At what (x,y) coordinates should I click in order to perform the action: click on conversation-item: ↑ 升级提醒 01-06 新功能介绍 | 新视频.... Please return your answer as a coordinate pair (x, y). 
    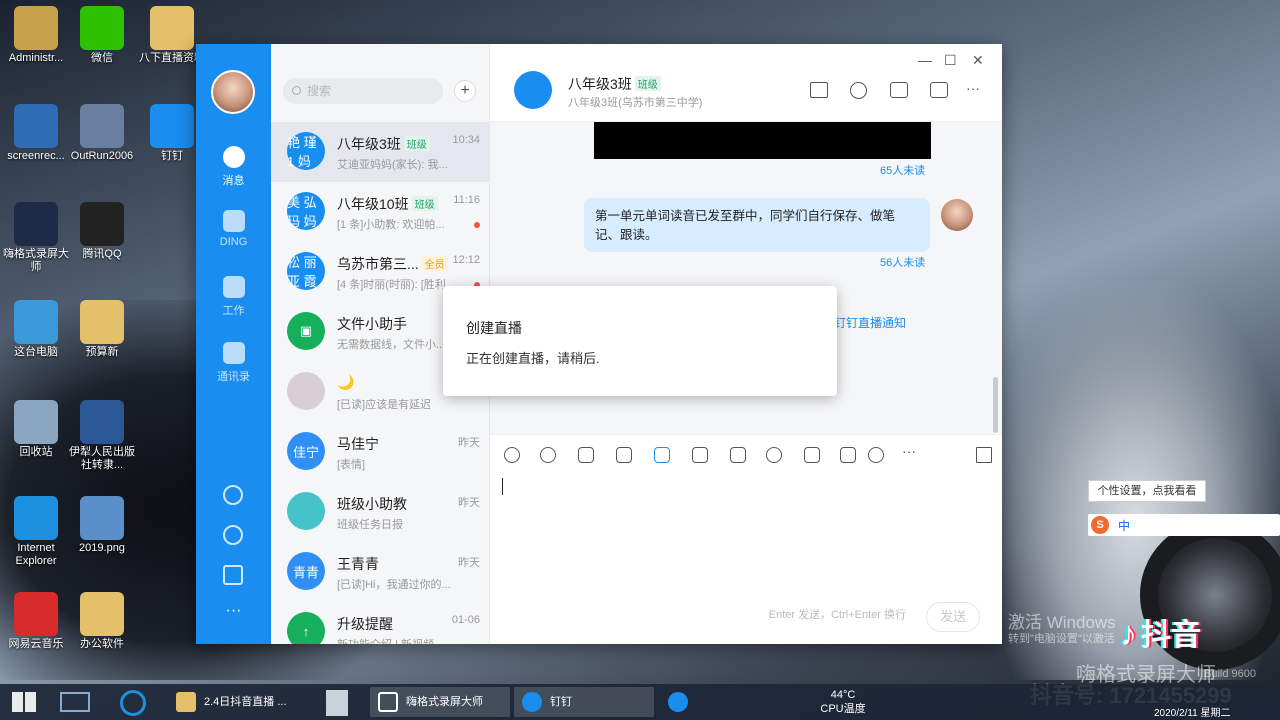
    Looking at the image, I should click on (380, 623).